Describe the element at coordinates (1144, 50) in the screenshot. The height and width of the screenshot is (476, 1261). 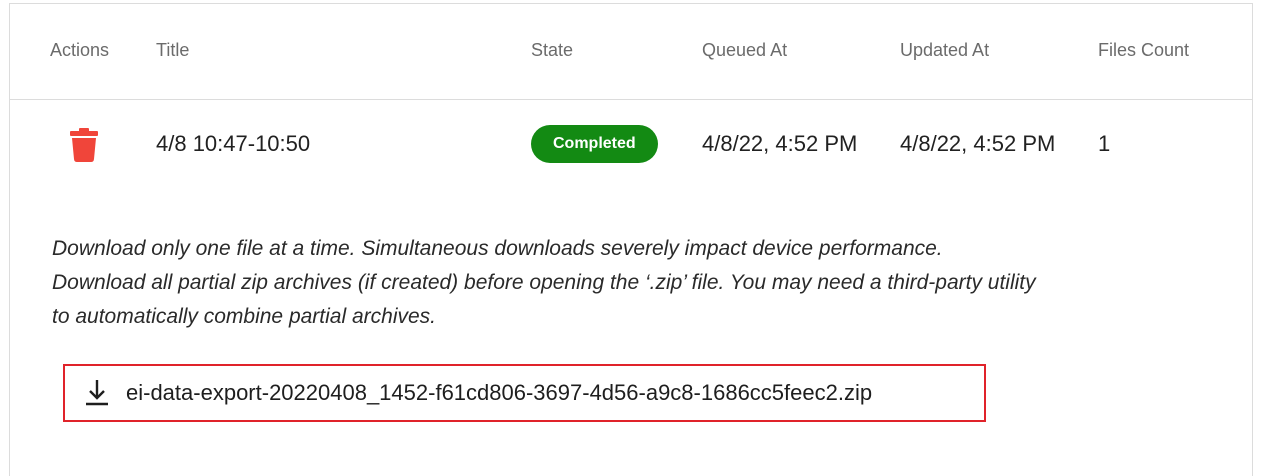
I see `header-files-count: Files Count` at that location.